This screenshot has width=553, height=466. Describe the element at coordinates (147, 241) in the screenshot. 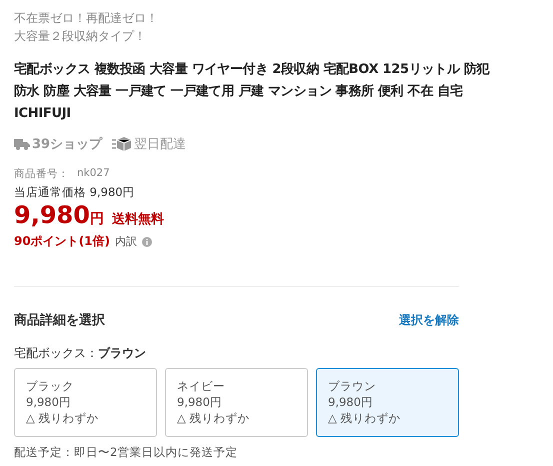

I see `info-icon` at that location.